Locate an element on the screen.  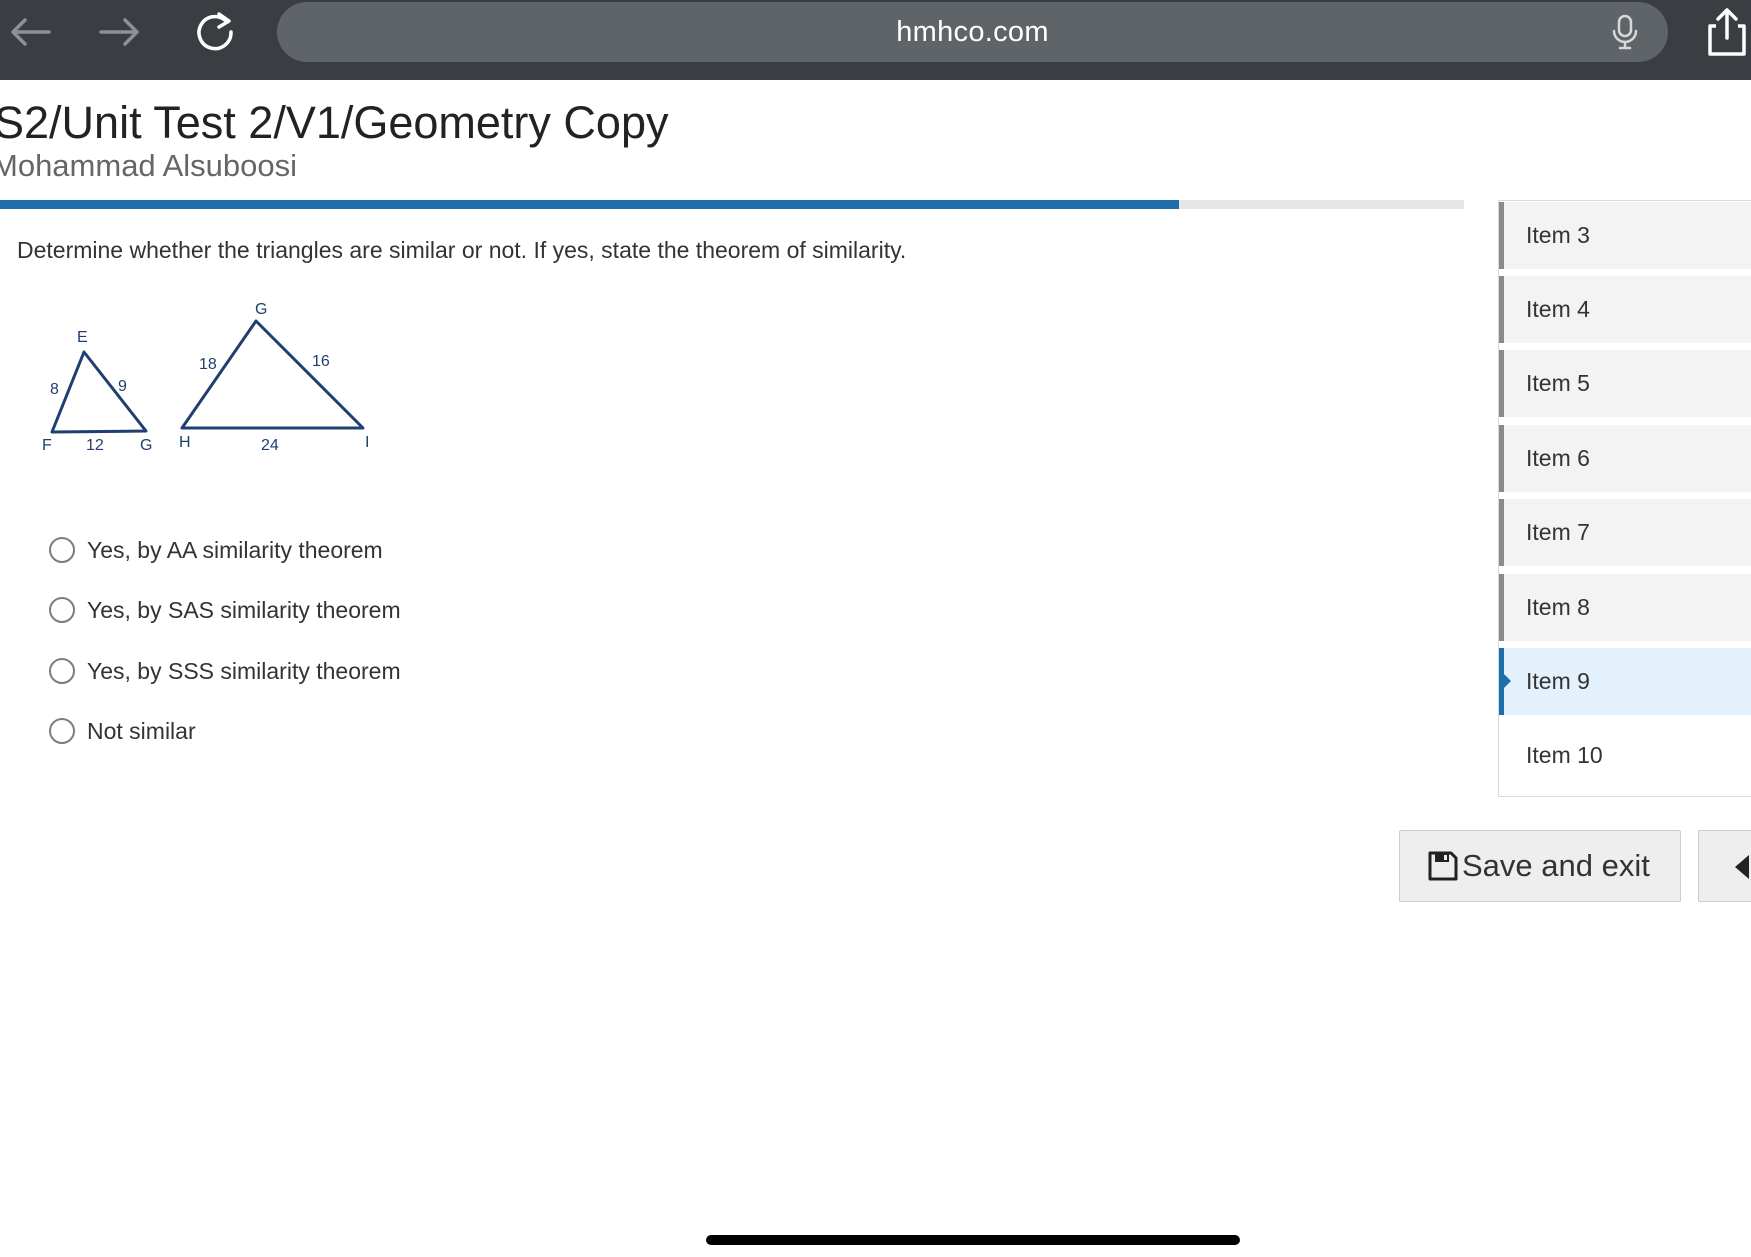
side-label-9: 9 is located at coordinates (122, 386).